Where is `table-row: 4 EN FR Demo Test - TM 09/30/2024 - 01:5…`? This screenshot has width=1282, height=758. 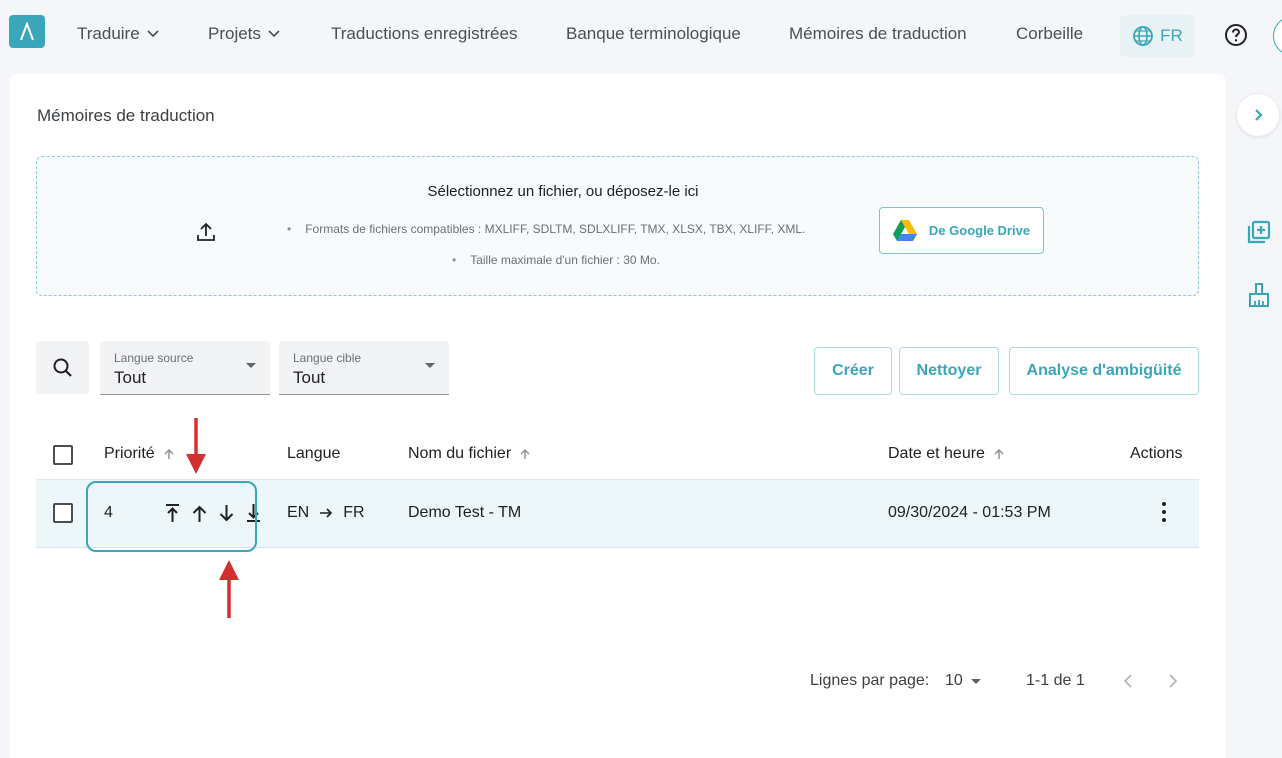 table-row: 4 EN FR Demo Test - TM 09/30/2024 - 01:5… is located at coordinates (617, 514).